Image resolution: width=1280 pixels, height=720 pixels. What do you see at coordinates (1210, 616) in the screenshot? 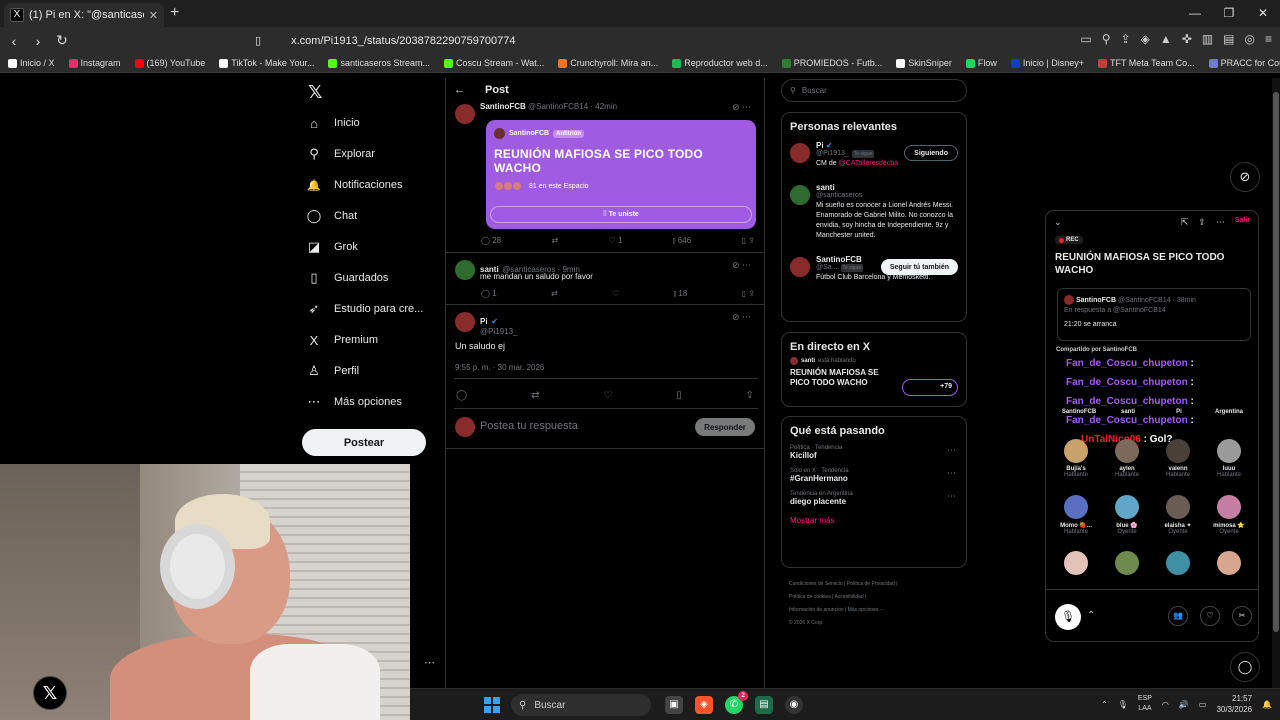
I see `reaction-icon: ♡` at bounding box center [1210, 616].